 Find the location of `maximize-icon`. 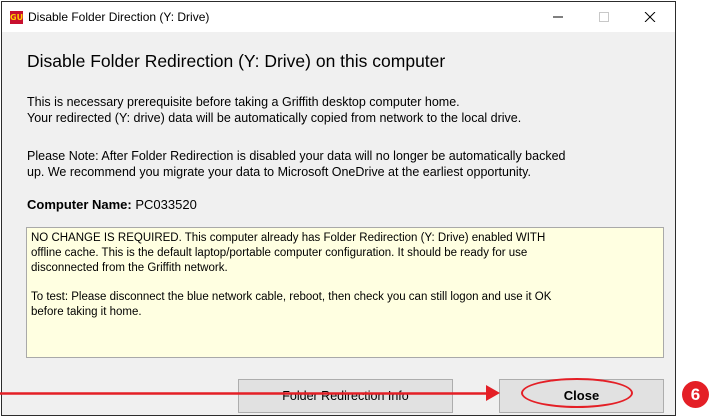

maximize-icon is located at coordinates (603, 17).